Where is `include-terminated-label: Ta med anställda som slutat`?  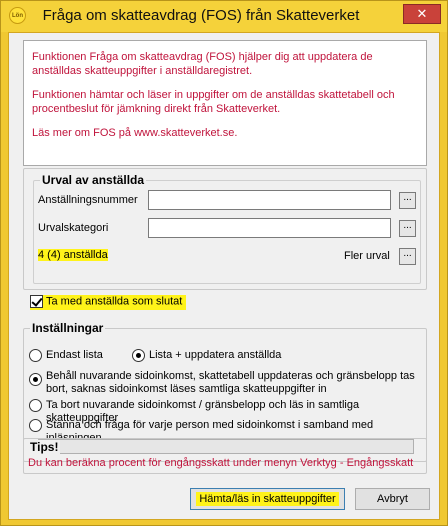 include-terminated-label: Ta med anställda som slutat is located at coordinates (114, 301).